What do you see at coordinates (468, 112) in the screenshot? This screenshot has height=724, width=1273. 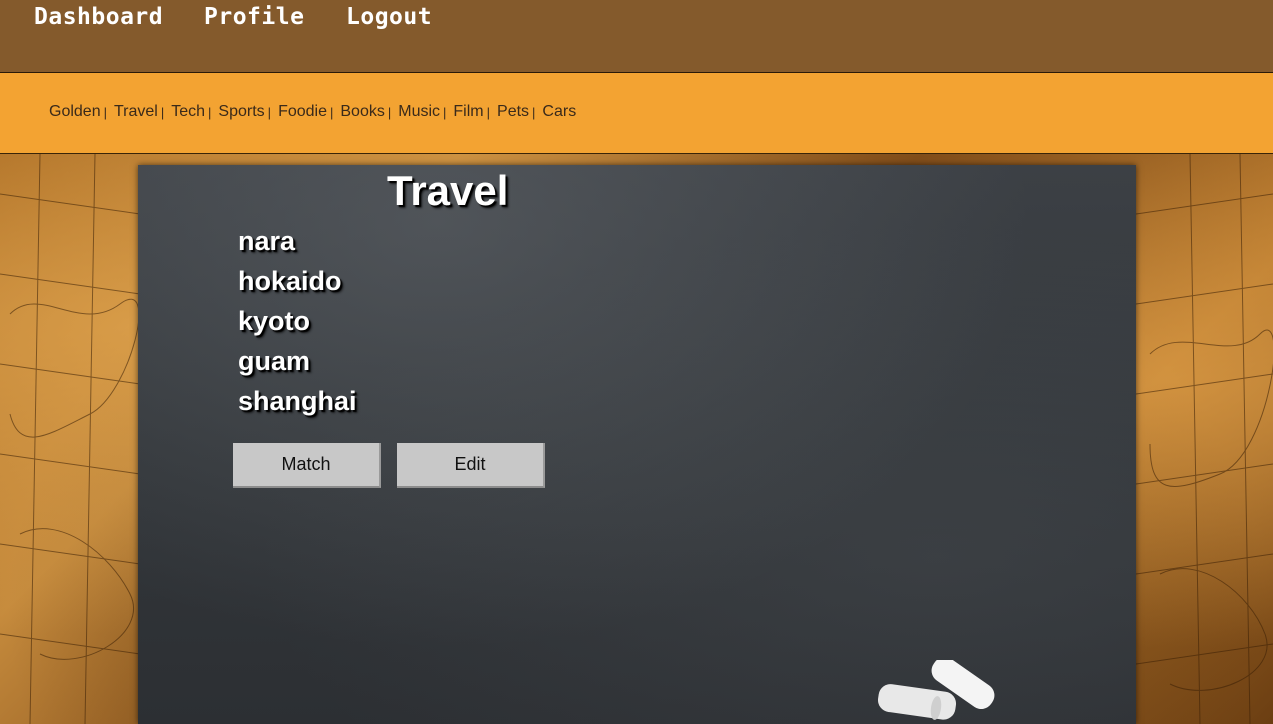 I see `category-film: Film` at bounding box center [468, 112].